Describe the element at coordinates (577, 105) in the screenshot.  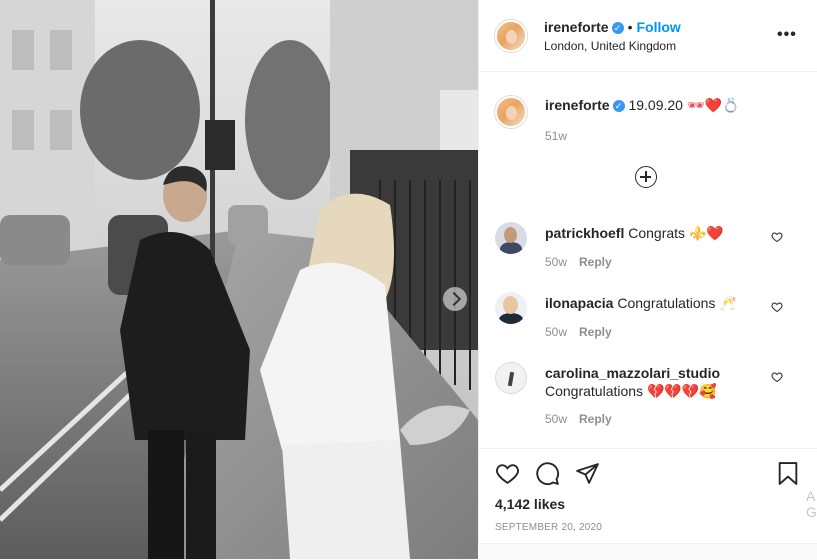
I see `caption-username: ireneforte` at that location.